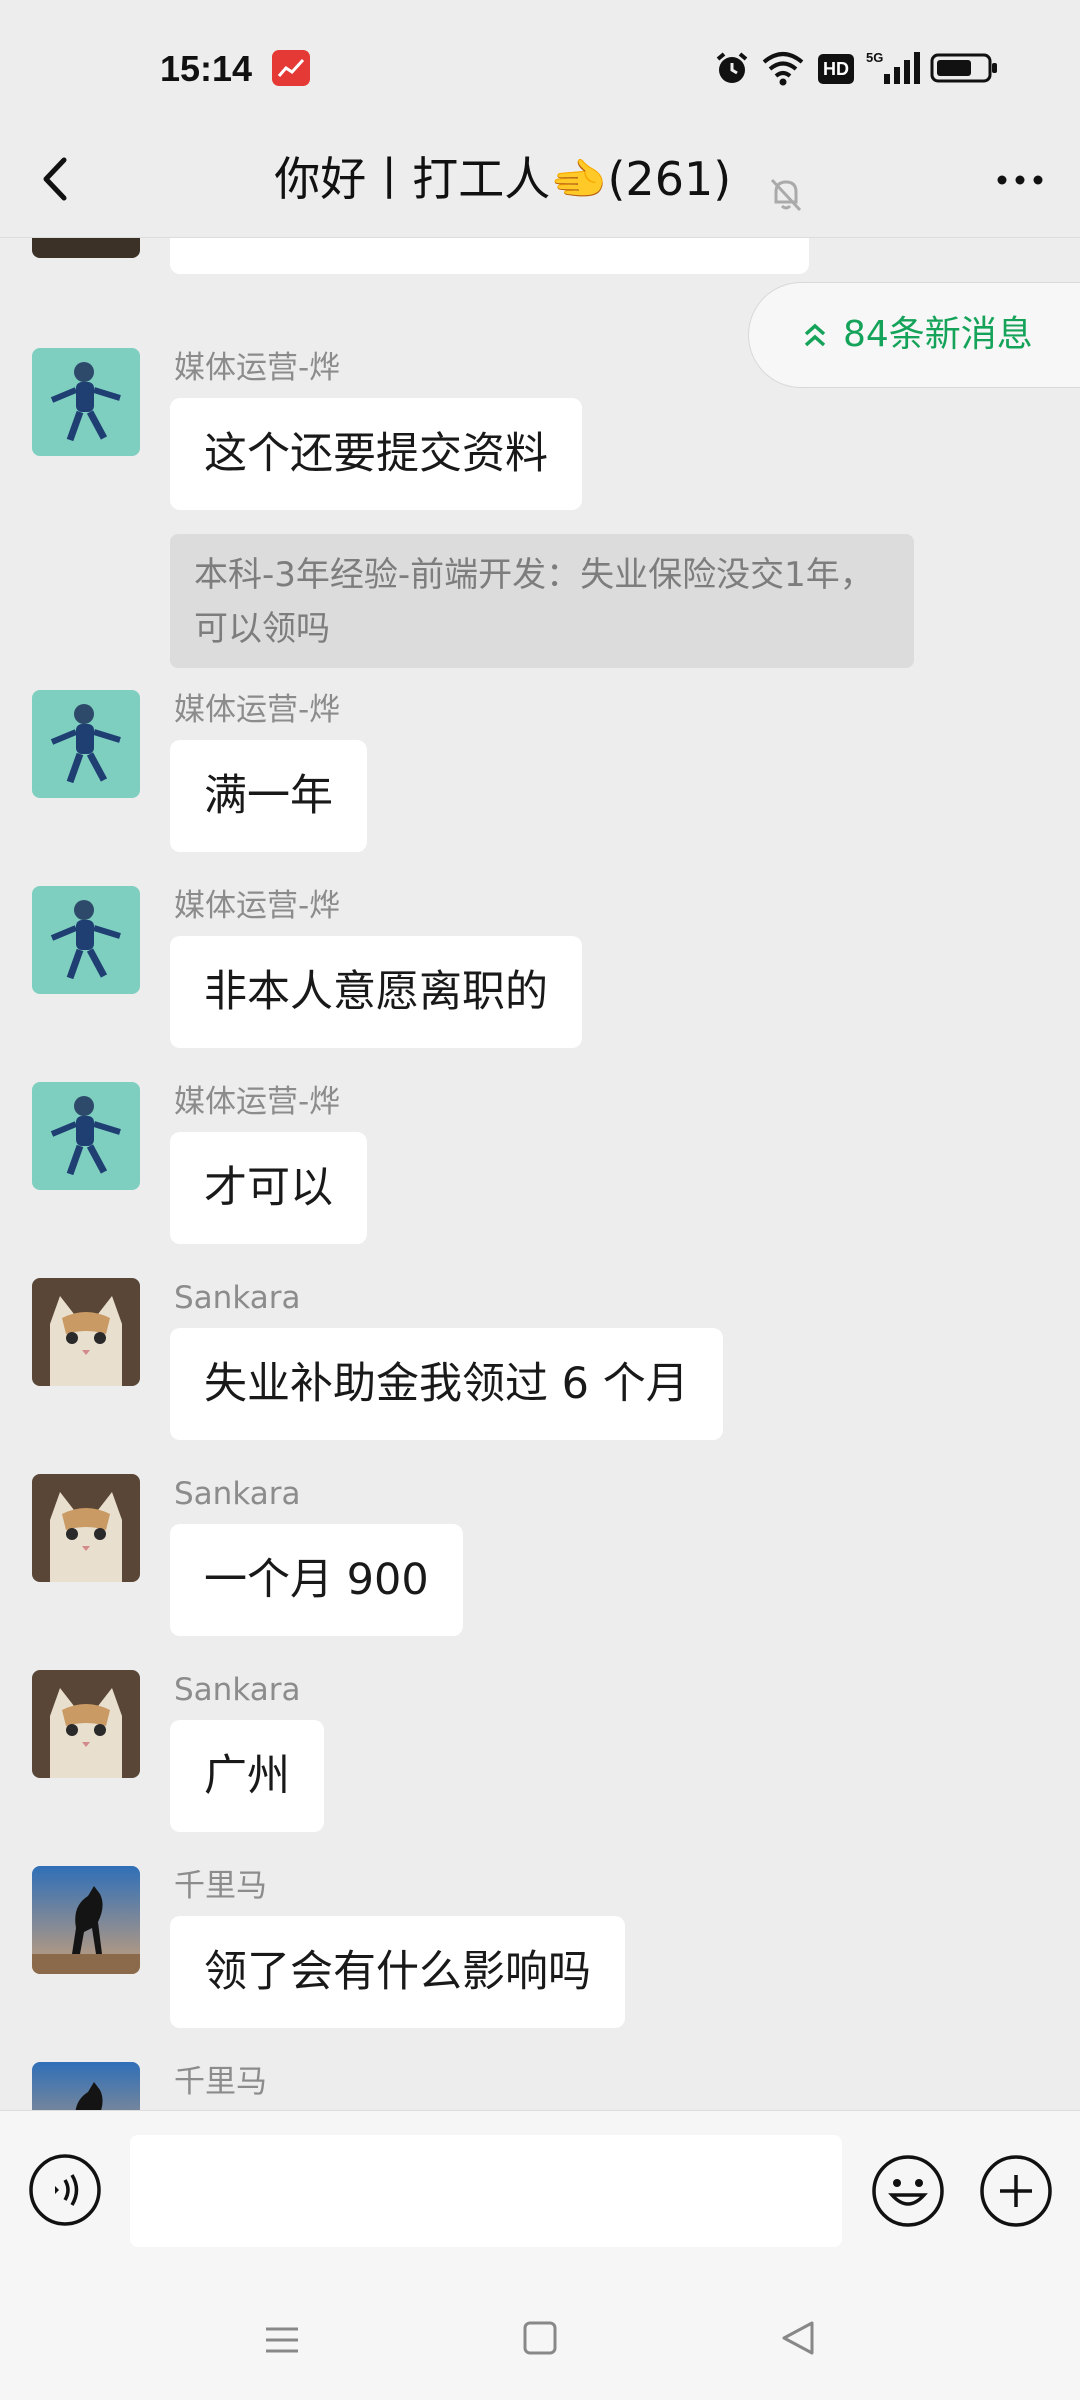 The image size is (1080, 2400). I want to click on home-icon, so click(540, 2338).